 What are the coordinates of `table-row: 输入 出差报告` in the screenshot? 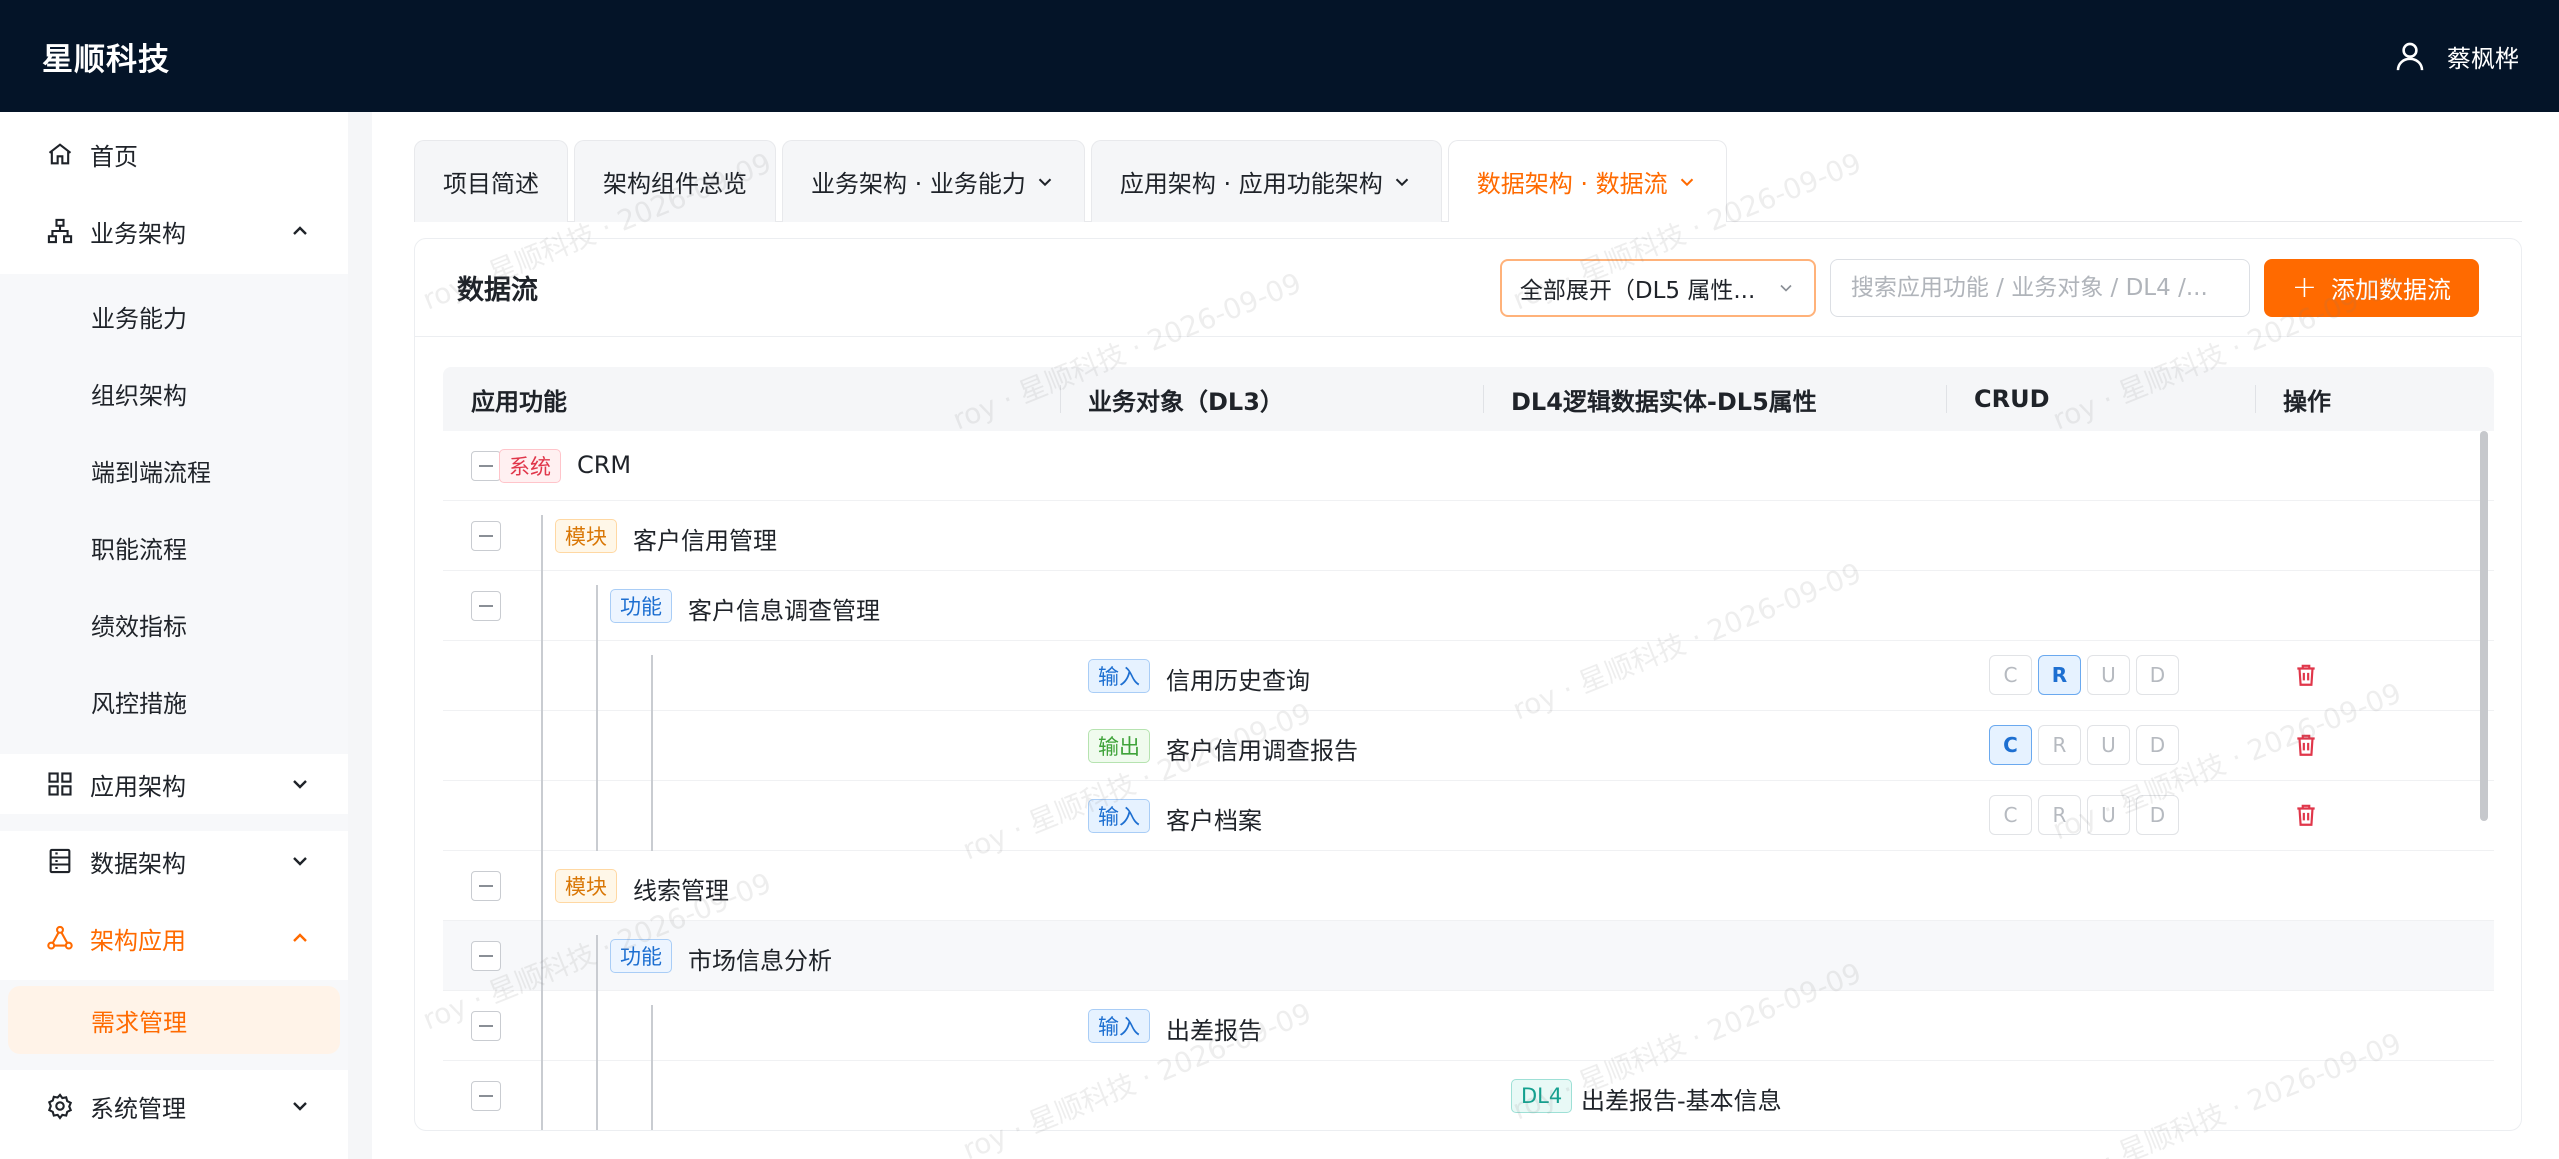 It's located at (1468, 1026).